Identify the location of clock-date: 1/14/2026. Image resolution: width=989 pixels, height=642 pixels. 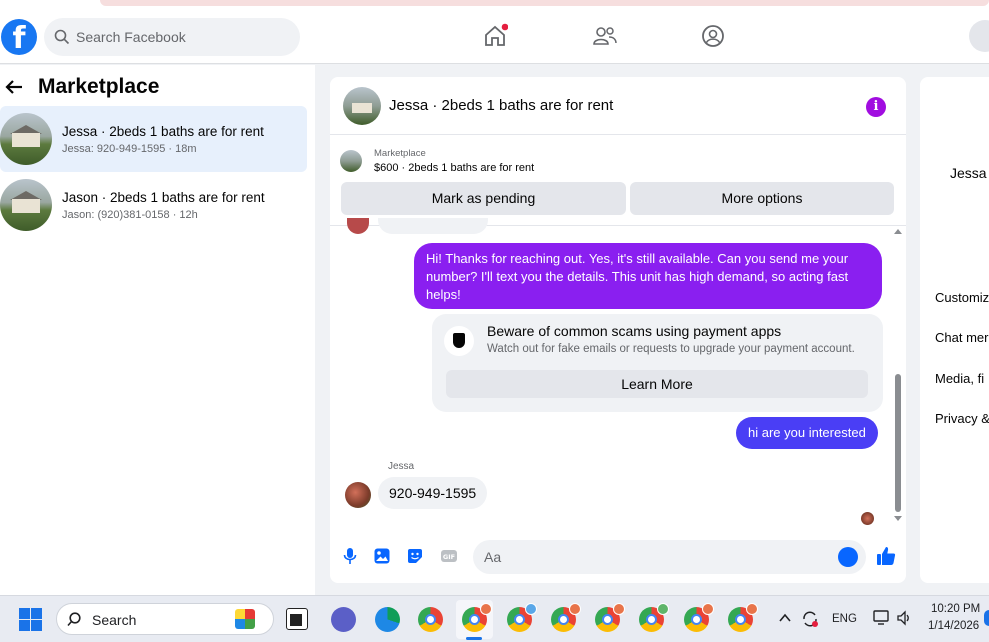
(953, 626).